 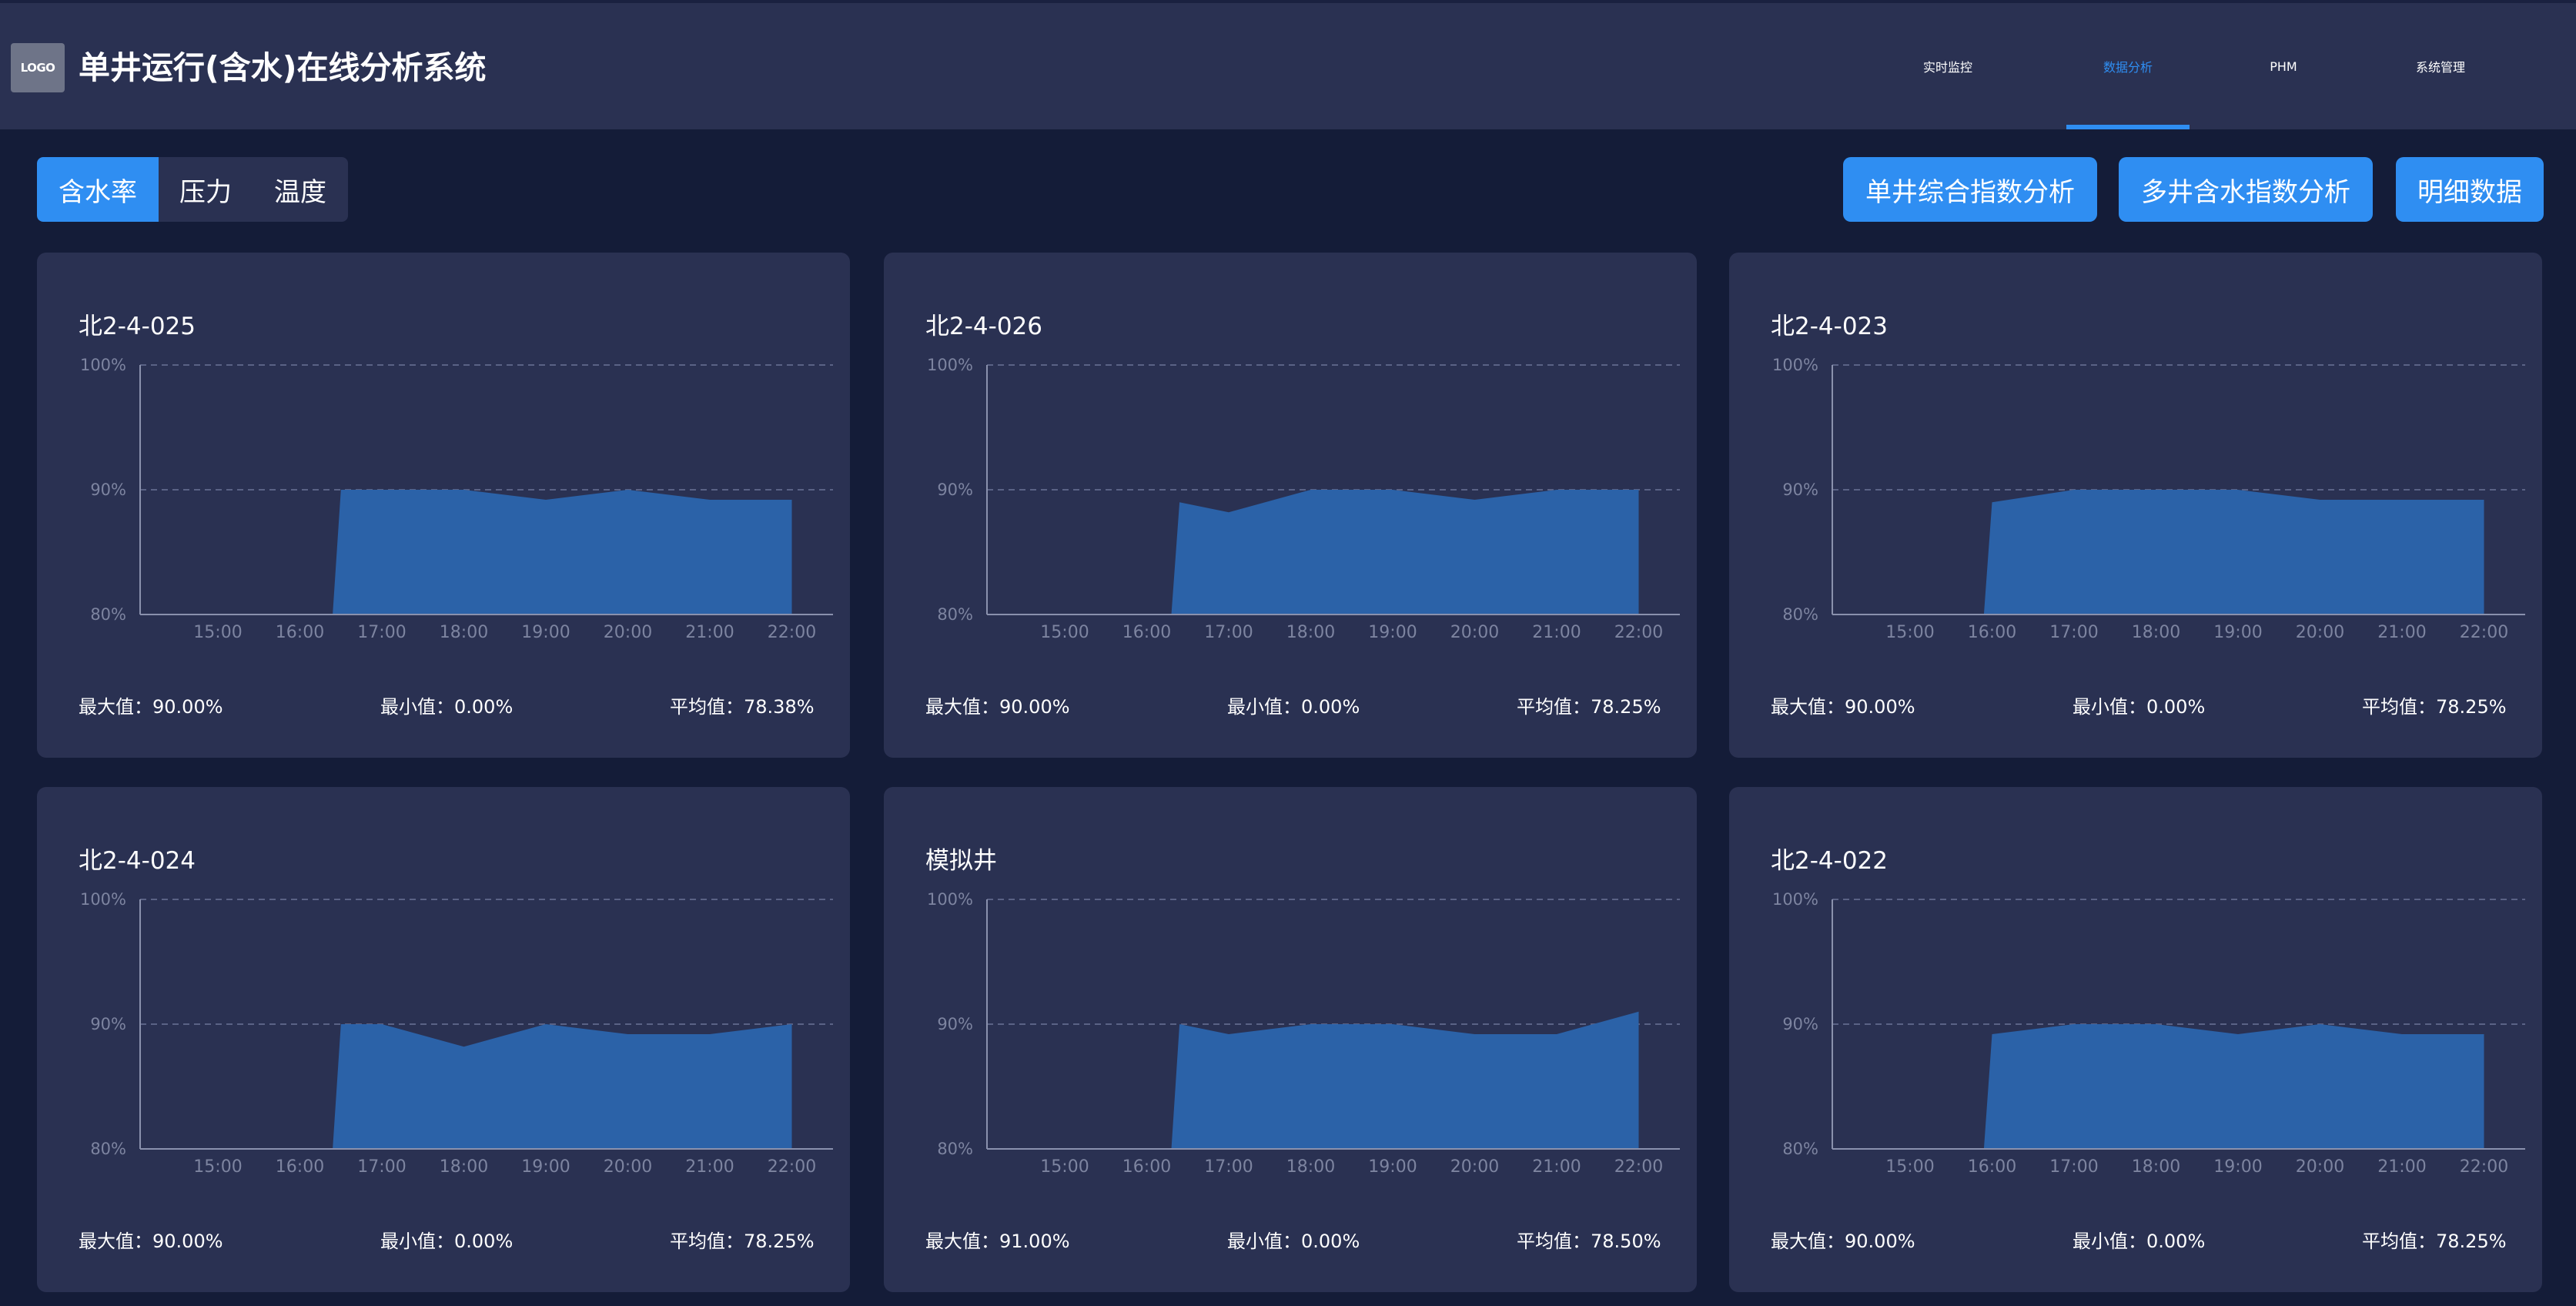 I want to click on tab-pressure: 压力, so click(x=206, y=189).